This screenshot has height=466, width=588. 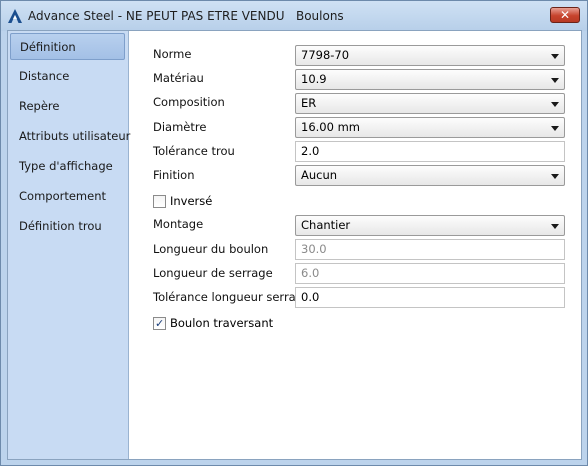 What do you see at coordinates (430, 127) in the screenshot?
I see `diametre-select: 16.00 mm` at bounding box center [430, 127].